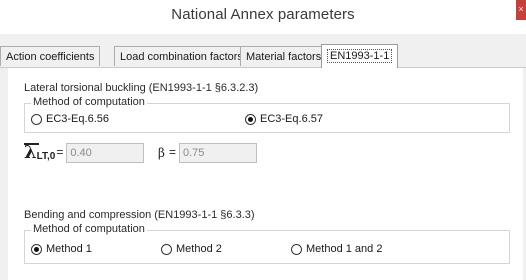 Image resolution: width=526 pixels, height=280 pixels. I want to click on lambda-subscript: LT,0, so click(46, 156).